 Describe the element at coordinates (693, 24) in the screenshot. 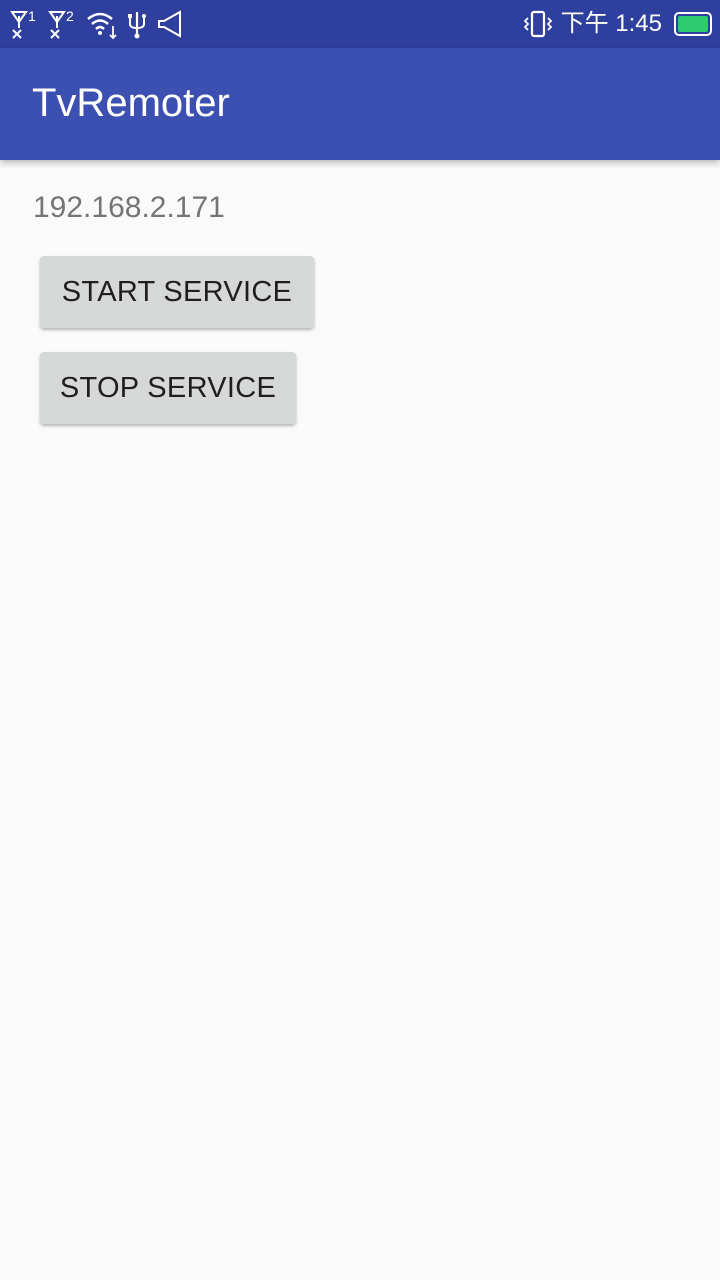

I see `battery-icon` at that location.